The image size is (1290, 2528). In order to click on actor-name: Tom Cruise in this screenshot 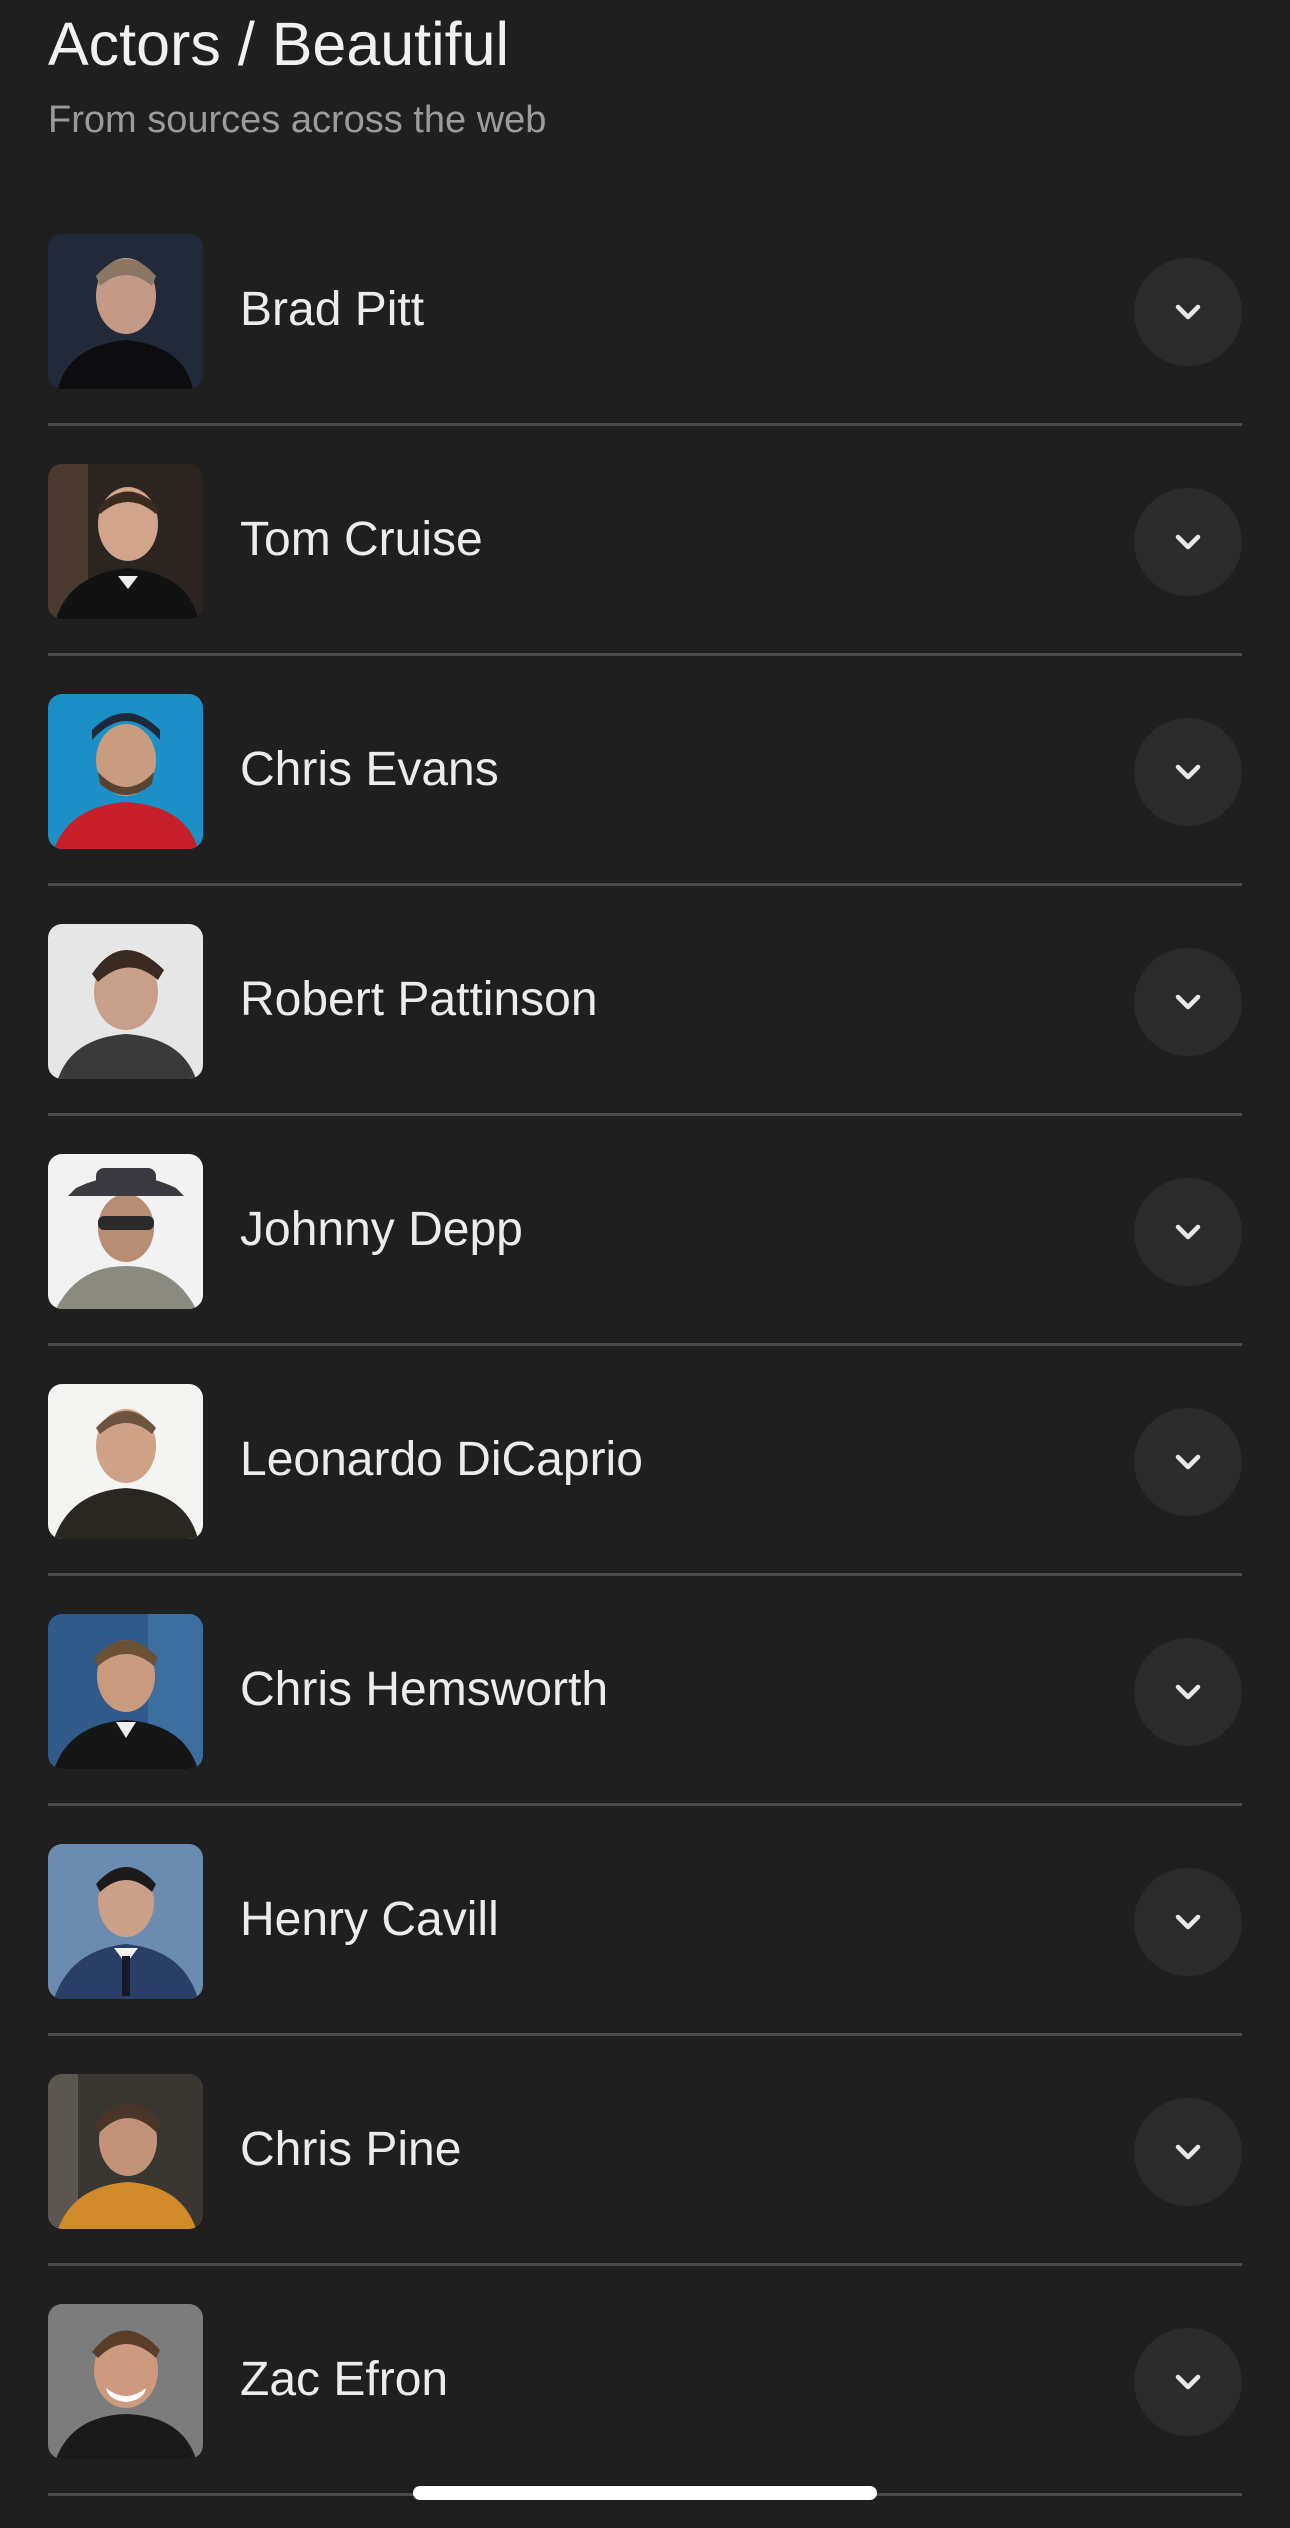, I will do `click(361, 539)`.